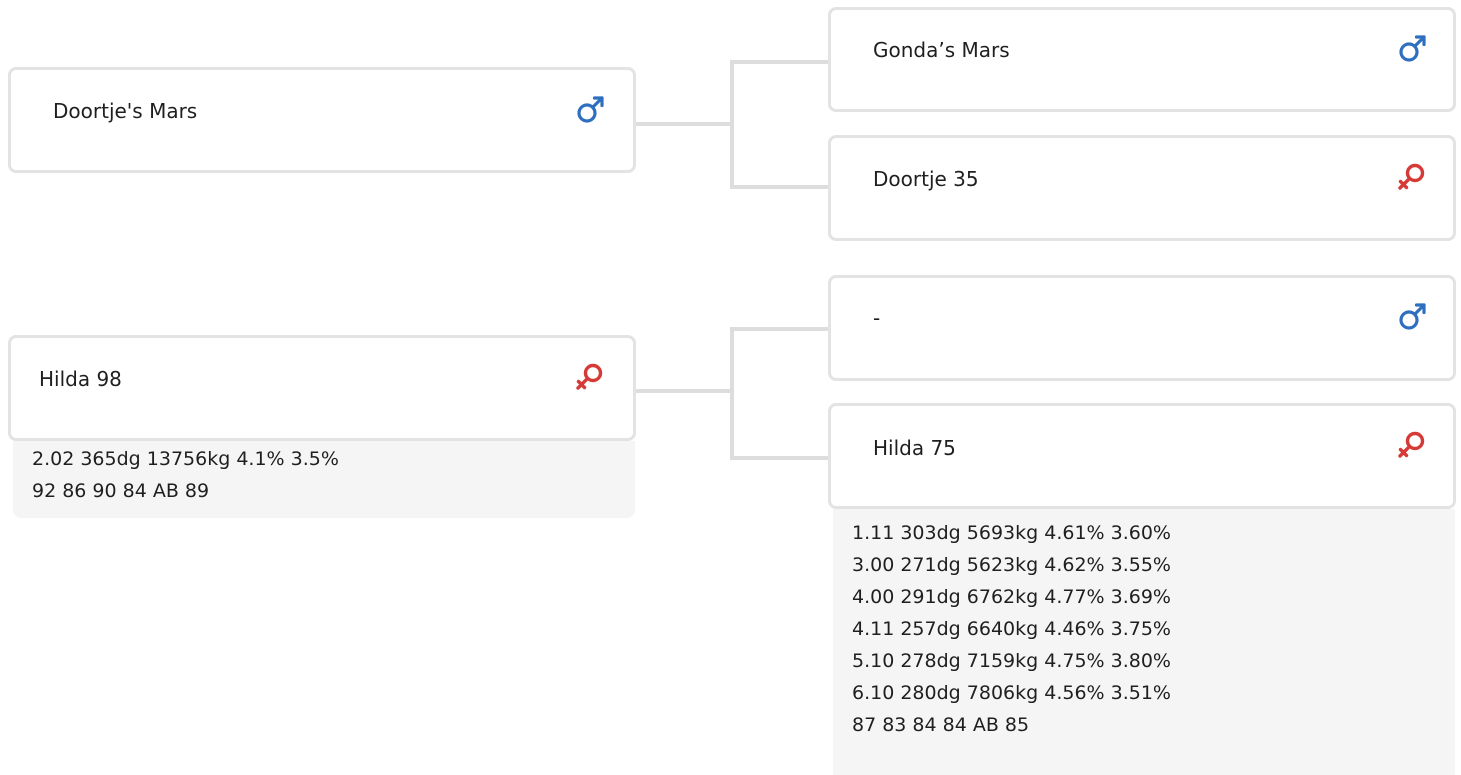  I want to click on connector-dam-bottom, so click(780, 458).